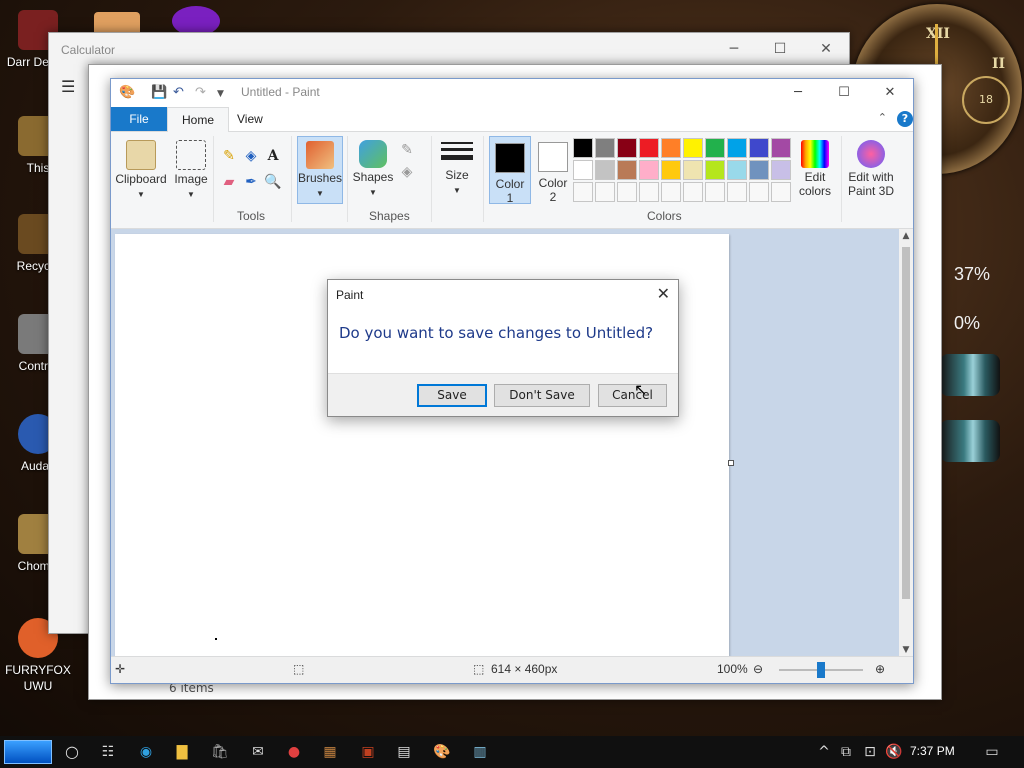  Describe the element at coordinates (251, 182) in the screenshot. I see `color-picker-icon: ✒` at that location.